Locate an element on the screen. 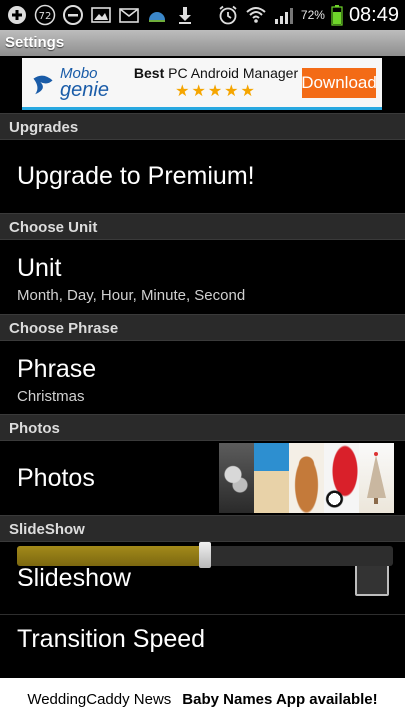  section-header-unit: Choose Unit is located at coordinates (202, 226).